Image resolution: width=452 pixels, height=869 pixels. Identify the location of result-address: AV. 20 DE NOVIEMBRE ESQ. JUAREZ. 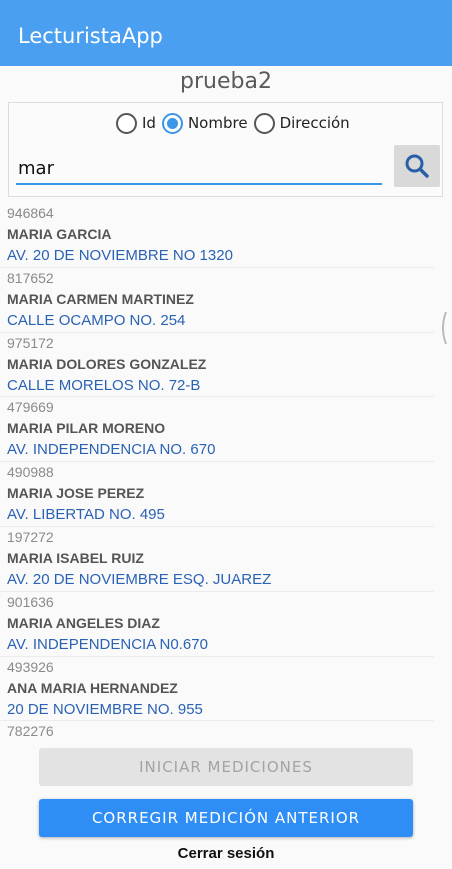
(139, 579).